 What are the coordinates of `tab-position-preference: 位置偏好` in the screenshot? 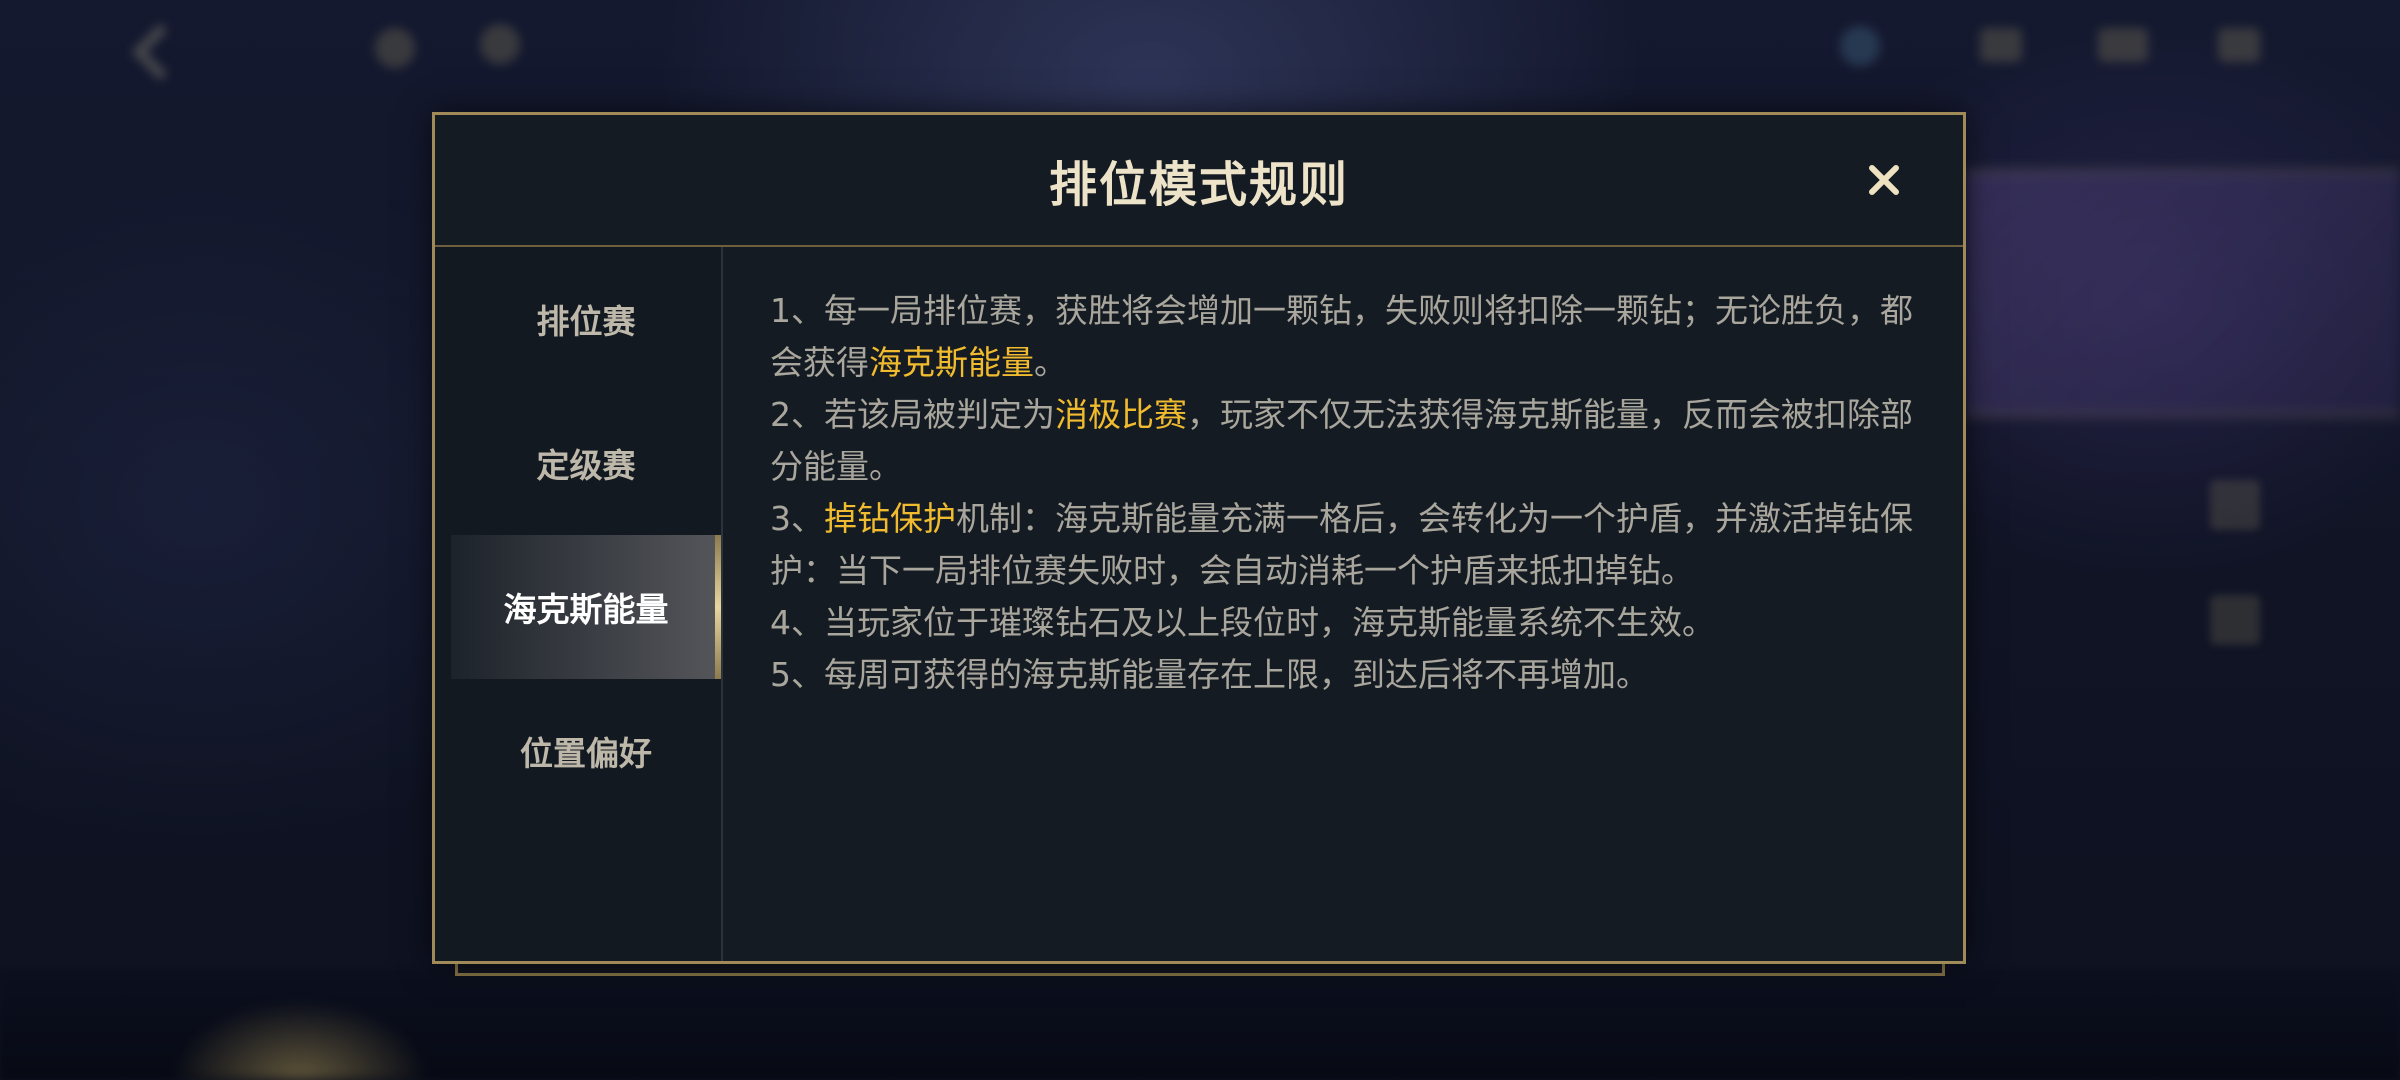 It's located at (586, 751).